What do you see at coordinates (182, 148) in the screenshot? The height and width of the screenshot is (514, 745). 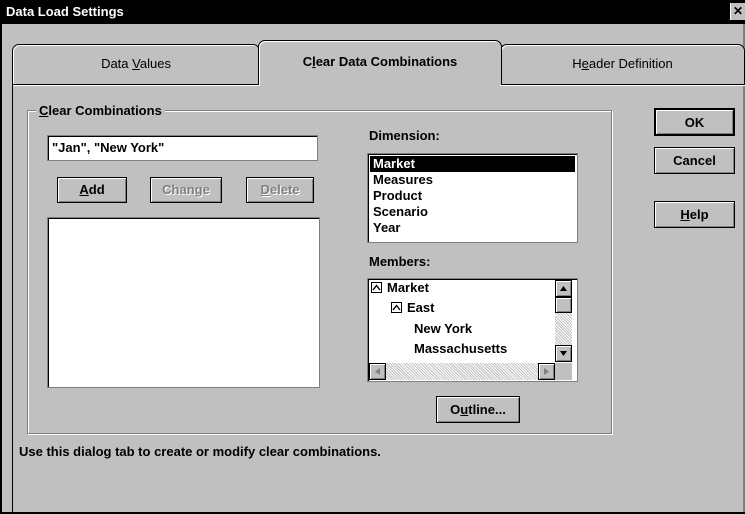 I see `combination-input: "Jan", "New York"` at bounding box center [182, 148].